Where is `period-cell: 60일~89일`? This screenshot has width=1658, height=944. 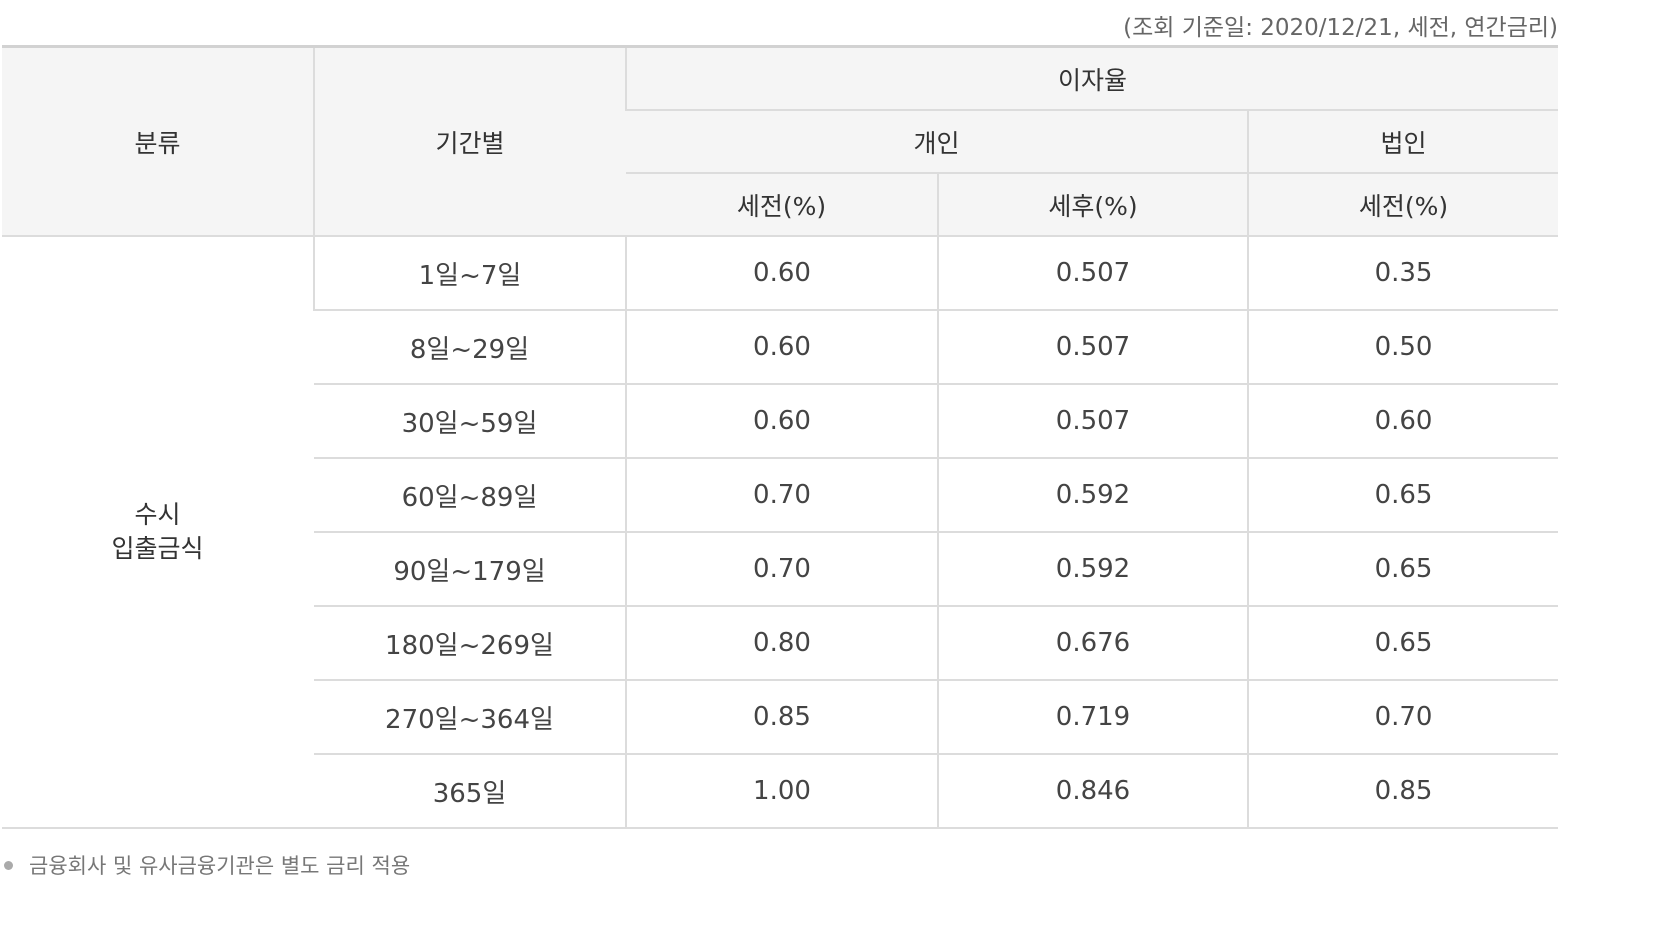 period-cell: 60일~89일 is located at coordinates (470, 495).